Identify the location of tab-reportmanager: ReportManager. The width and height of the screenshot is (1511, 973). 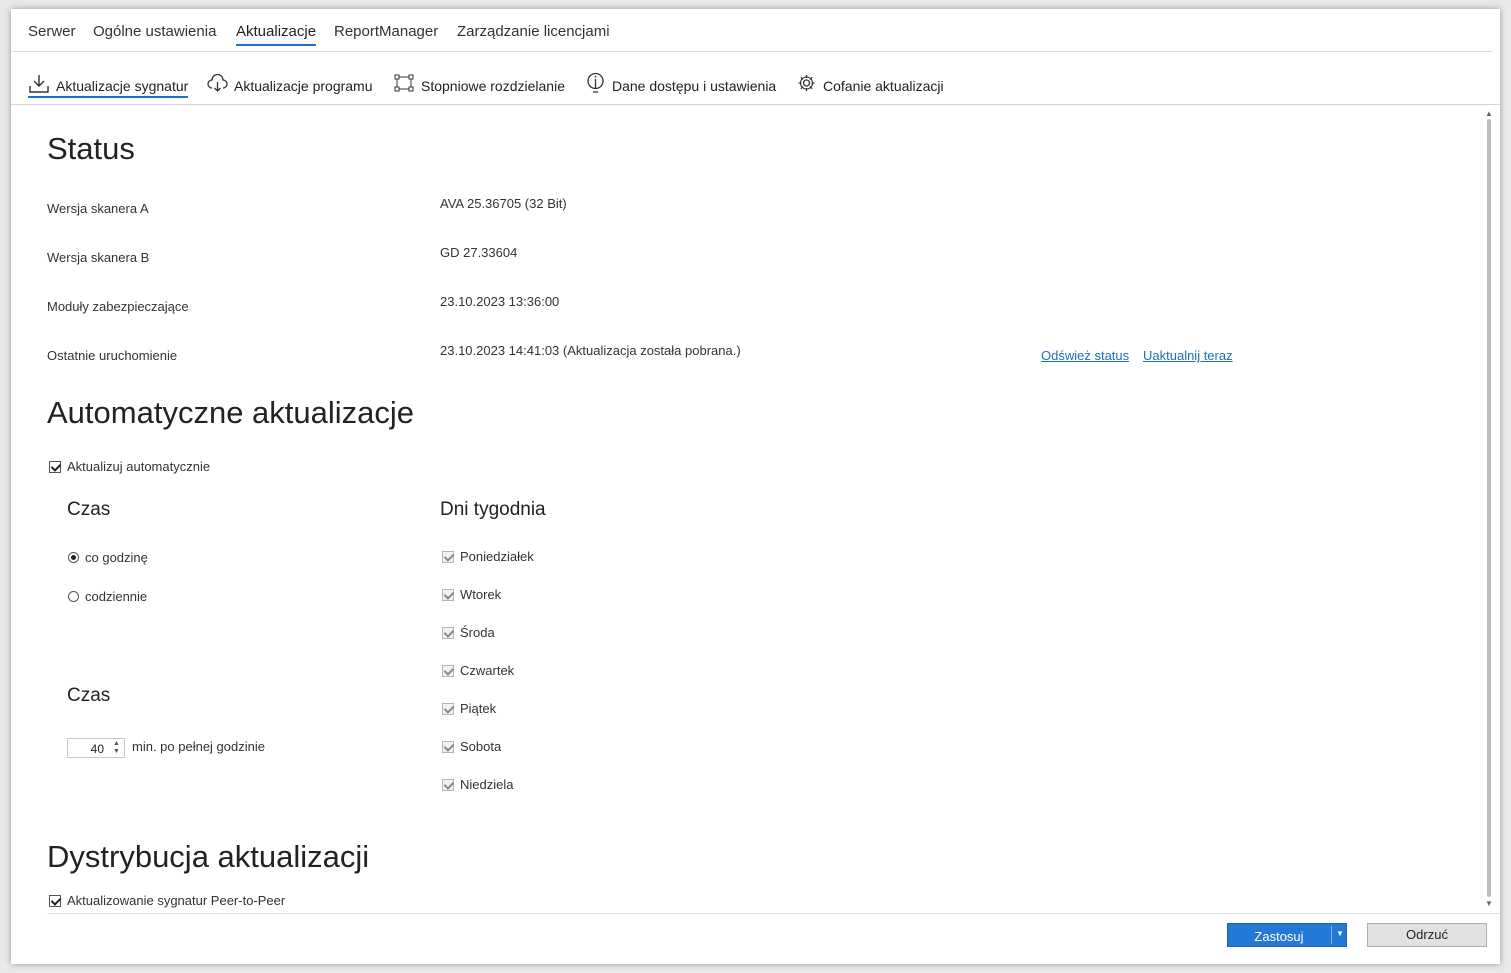
(386, 33).